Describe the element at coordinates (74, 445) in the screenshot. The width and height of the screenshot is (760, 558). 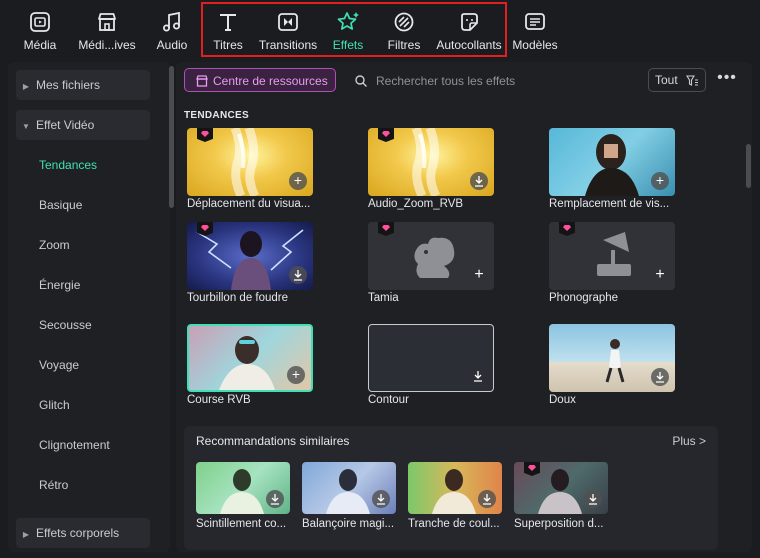
I see `sidebar-item-label: Clignotement` at that location.